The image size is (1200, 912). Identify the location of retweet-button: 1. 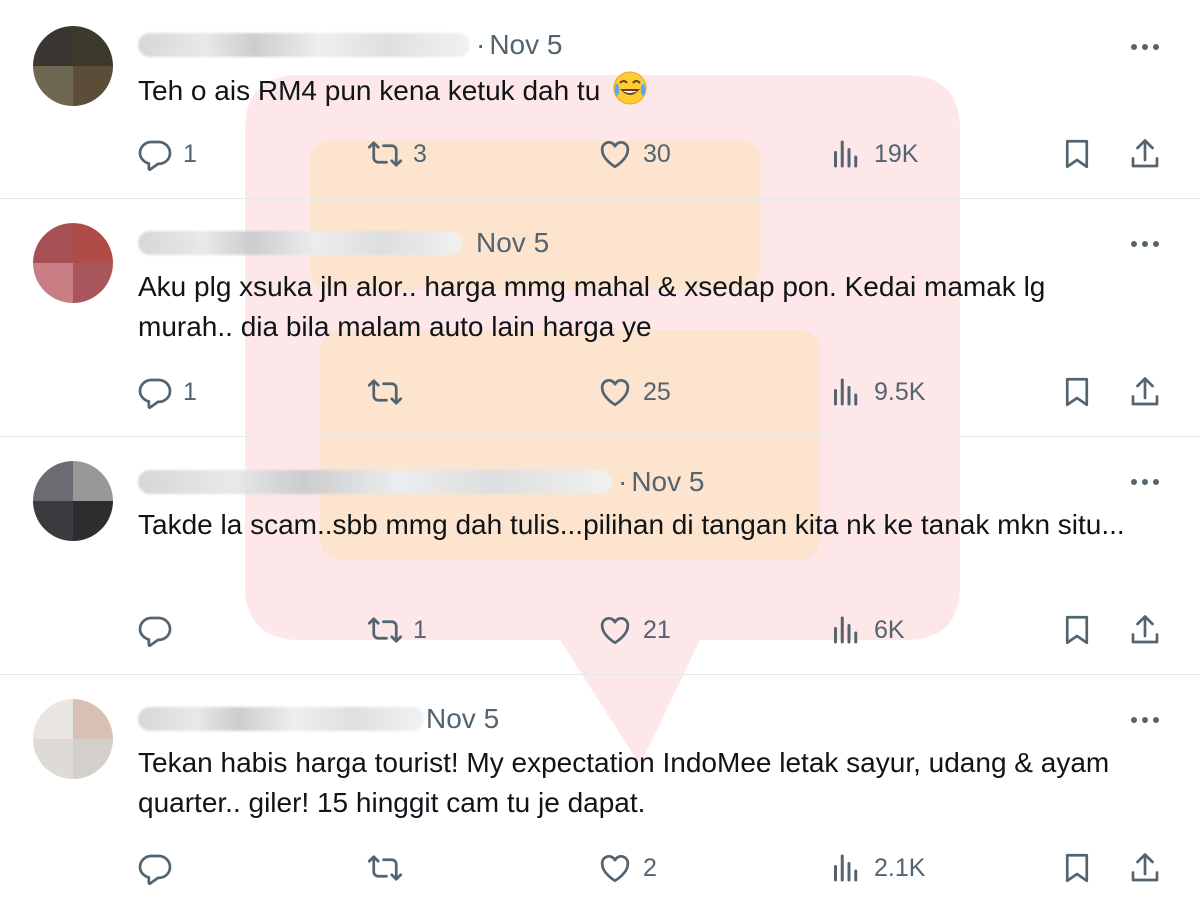
(397, 630).